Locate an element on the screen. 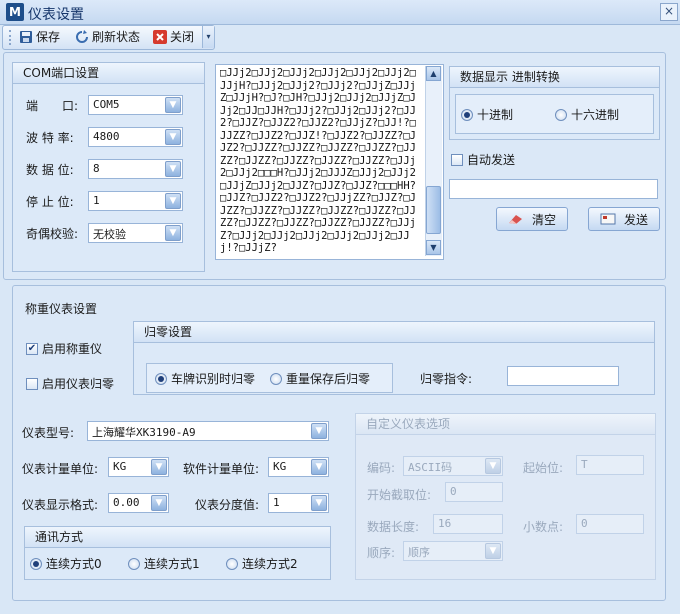 The width and height of the screenshot is (680, 614). order-label: 顺序: is located at coordinates (381, 553).